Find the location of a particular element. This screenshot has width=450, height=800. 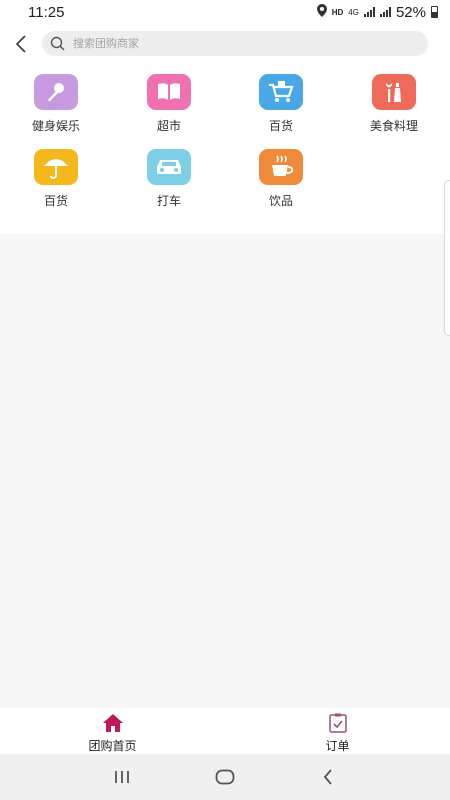

tab-orders: 订单 is located at coordinates (337, 731).